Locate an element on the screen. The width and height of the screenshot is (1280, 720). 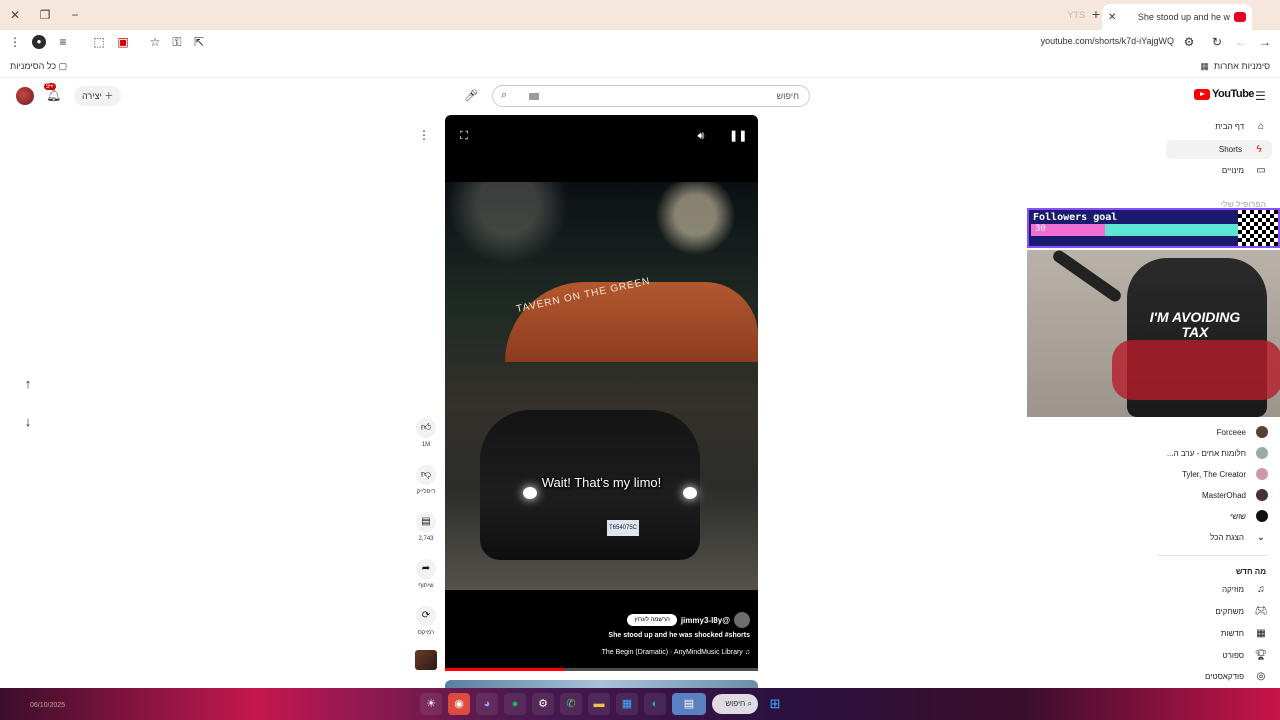
thumbs-up-icon: 👍︎ is located at coordinates (426, 428).